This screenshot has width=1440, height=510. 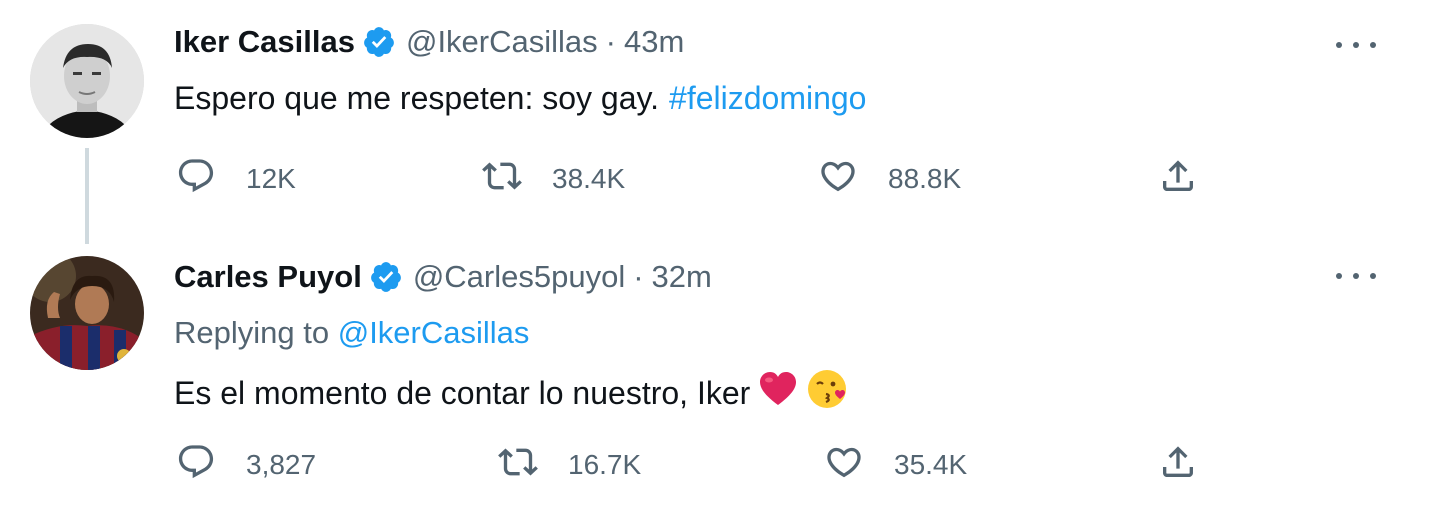 What do you see at coordinates (605, 464) in the screenshot?
I see `retweet-count: 16.7K` at bounding box center [605, 464].